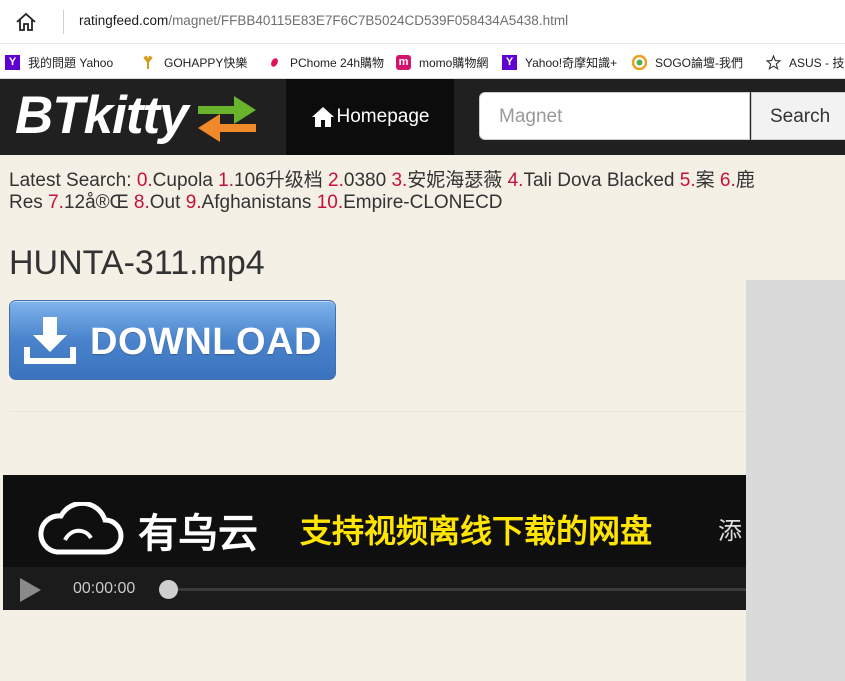 The image size is (845, 681). Describe the element at coordinates (399, 180) in the screenshot. I see `search-rank: 3.` at that location.